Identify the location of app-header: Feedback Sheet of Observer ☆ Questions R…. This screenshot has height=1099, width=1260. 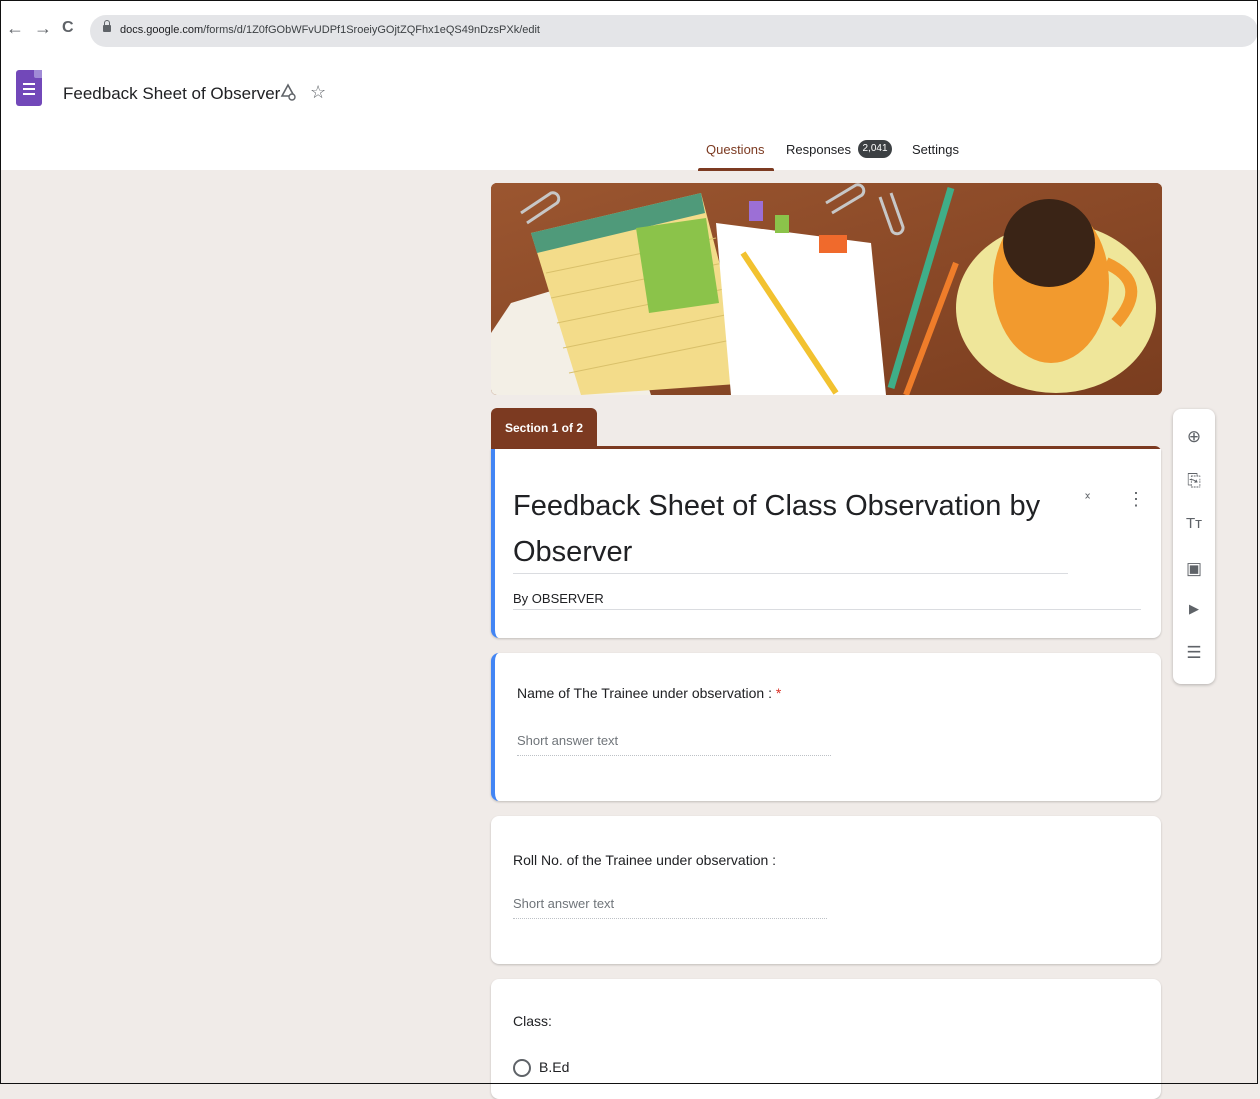
(630, 113).